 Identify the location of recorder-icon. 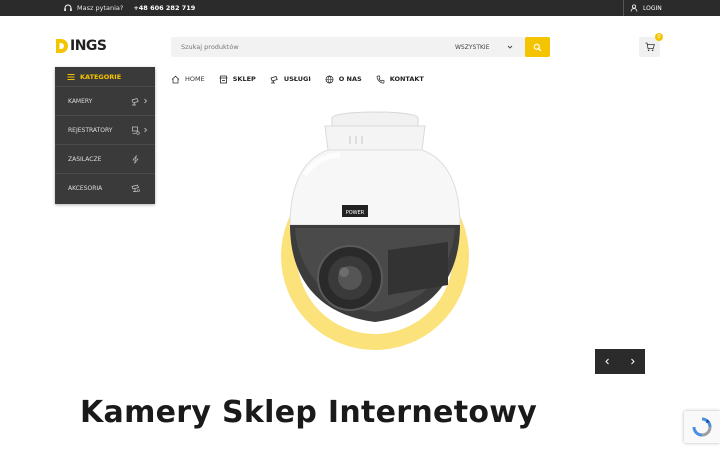
(136, 130).